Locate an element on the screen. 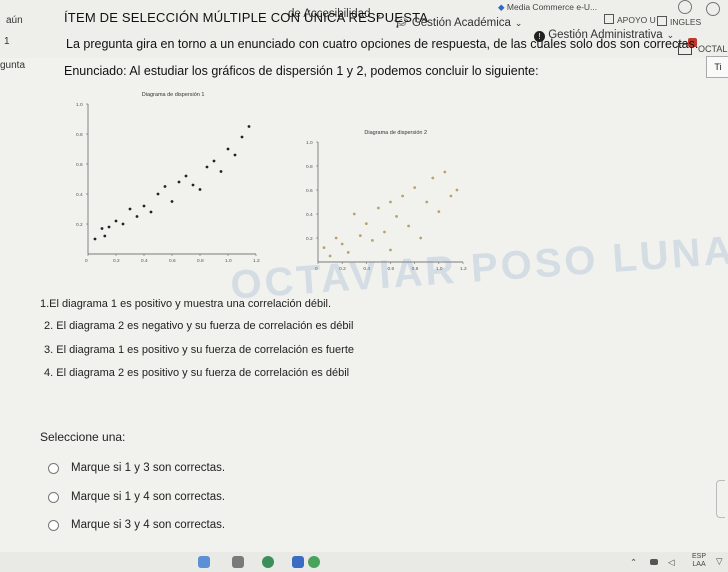 Image resolution: width=728 pixels, height=572 pixels. scroll-handle is located at coordinates (720, 499).